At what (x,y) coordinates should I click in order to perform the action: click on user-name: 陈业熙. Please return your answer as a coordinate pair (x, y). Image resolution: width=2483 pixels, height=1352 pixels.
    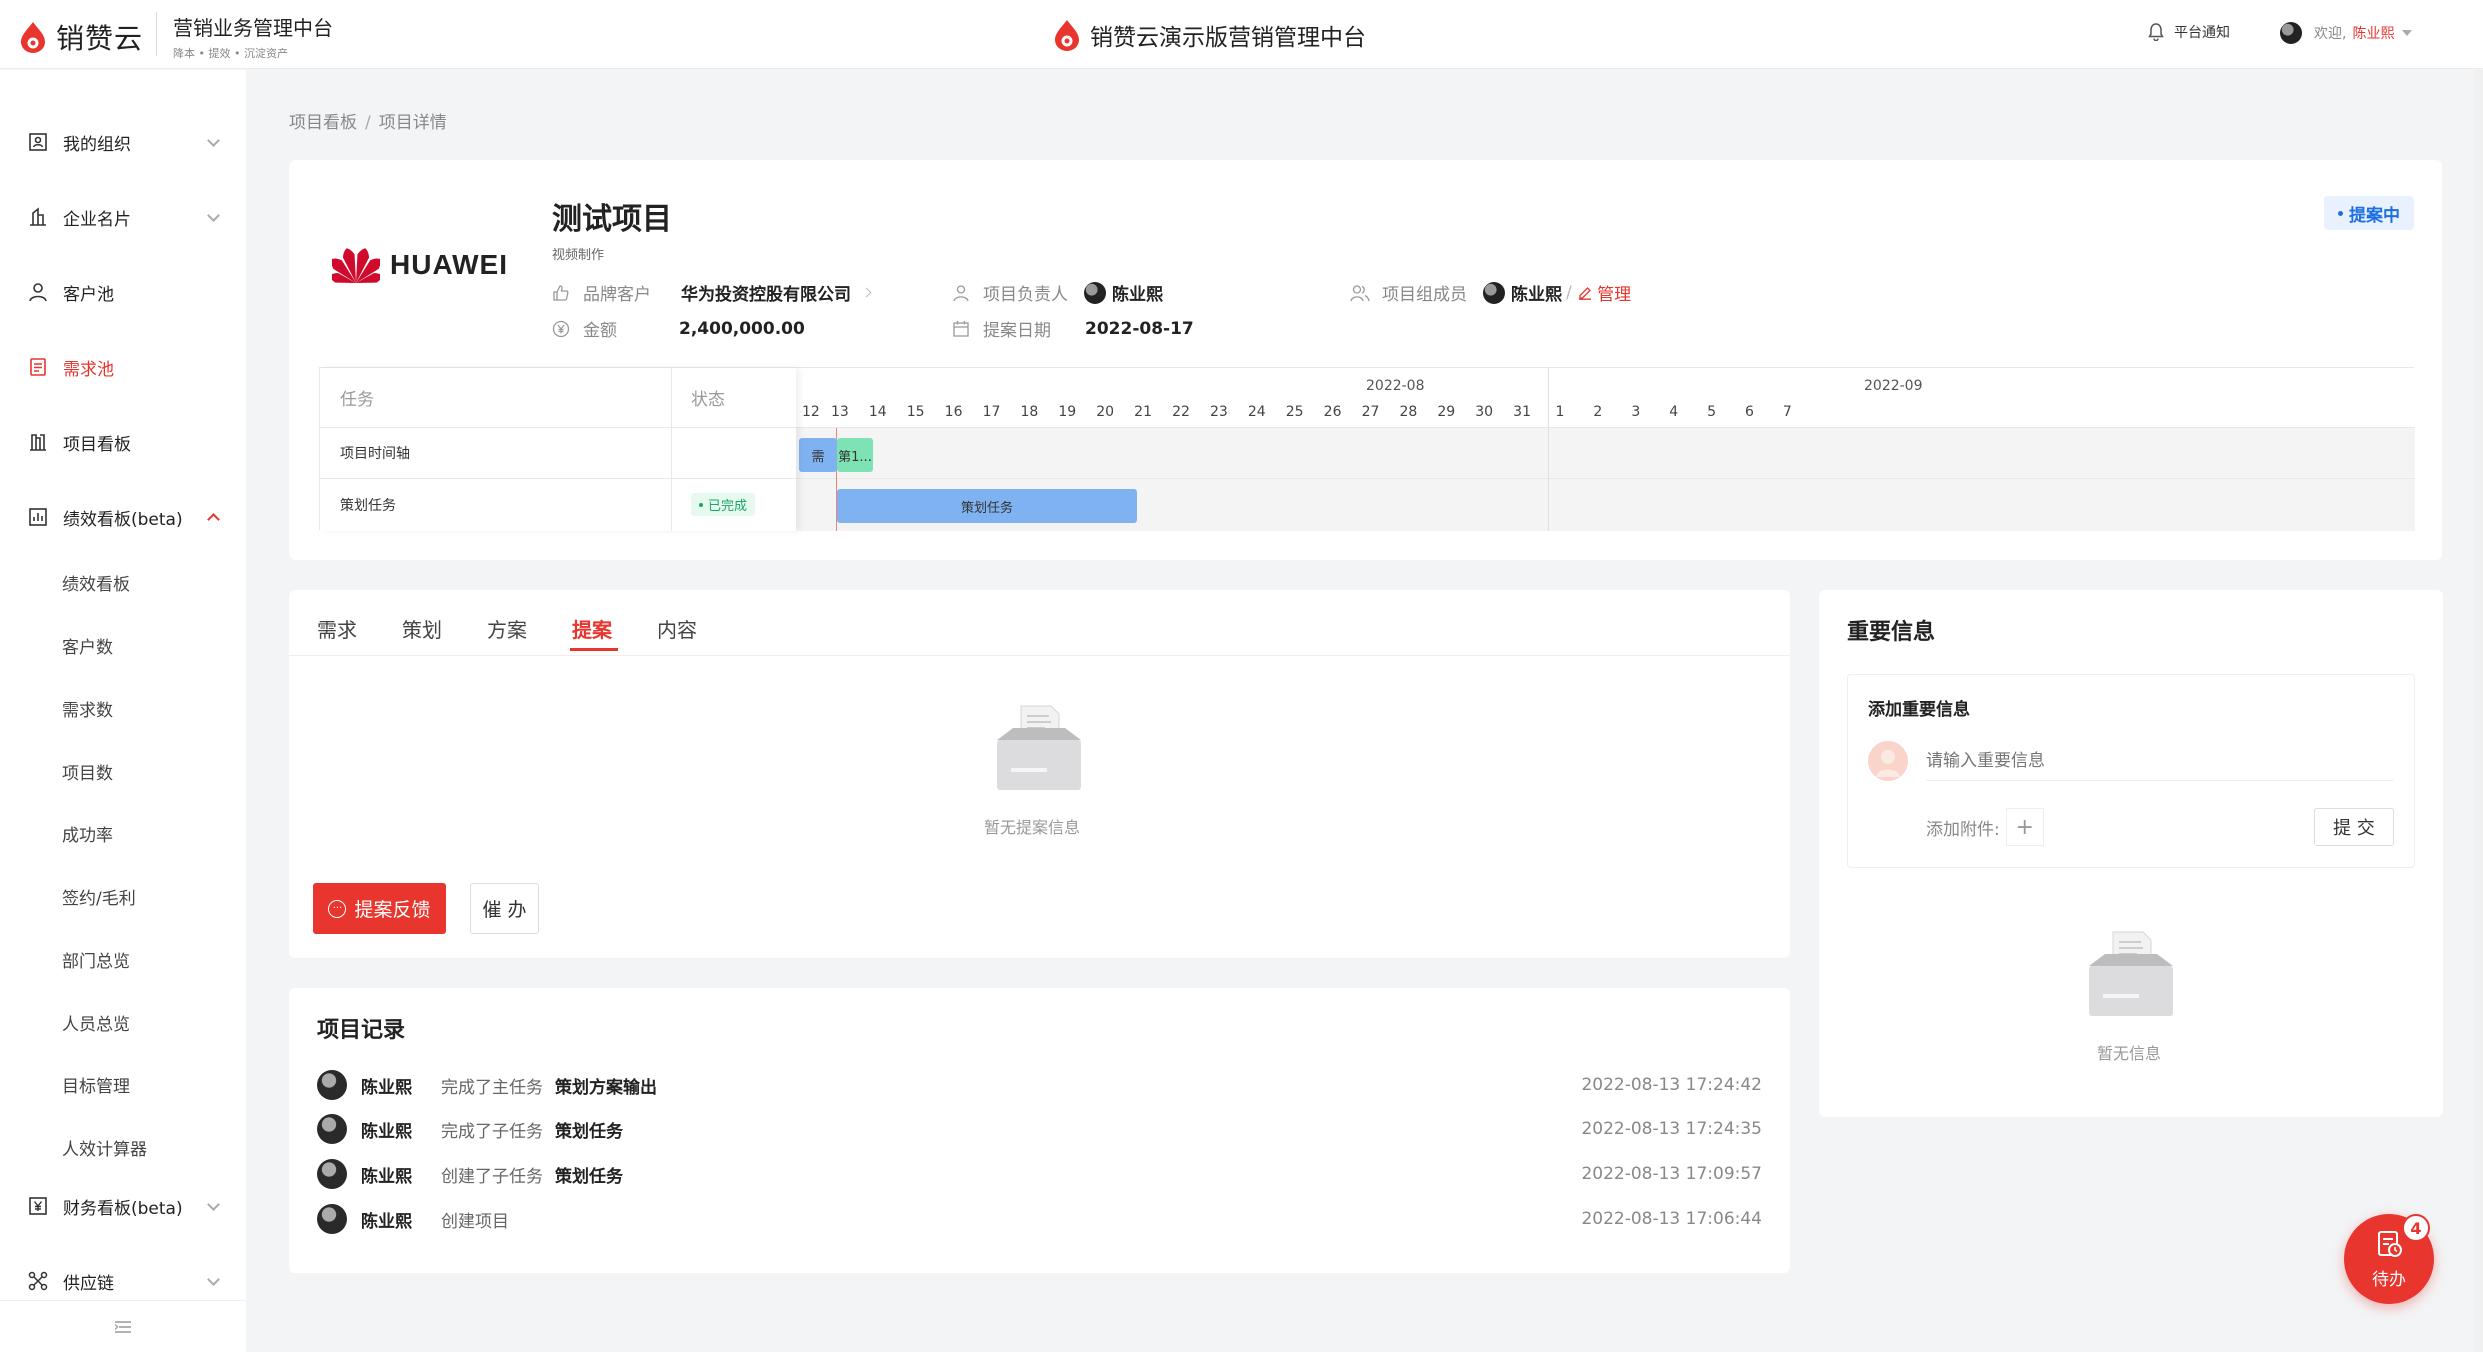
    Looking at the image, I should click on (2373, 34).